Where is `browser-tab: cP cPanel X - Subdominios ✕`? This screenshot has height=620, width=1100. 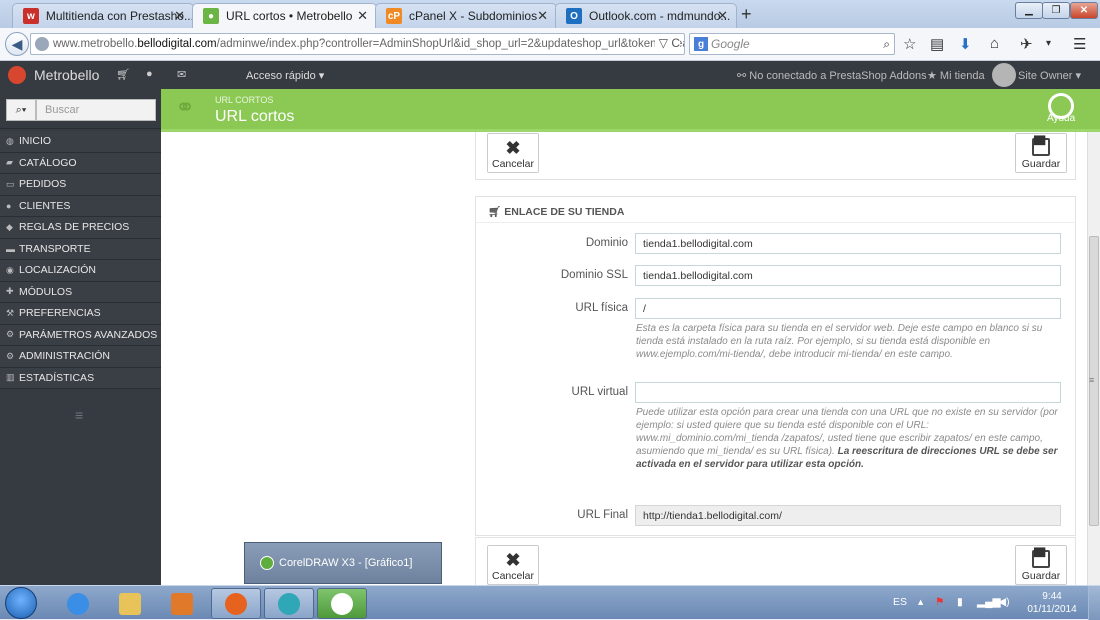
browser-tab: cP cPanel X - Subdominios ✕ is located at coordinates (466, 15).